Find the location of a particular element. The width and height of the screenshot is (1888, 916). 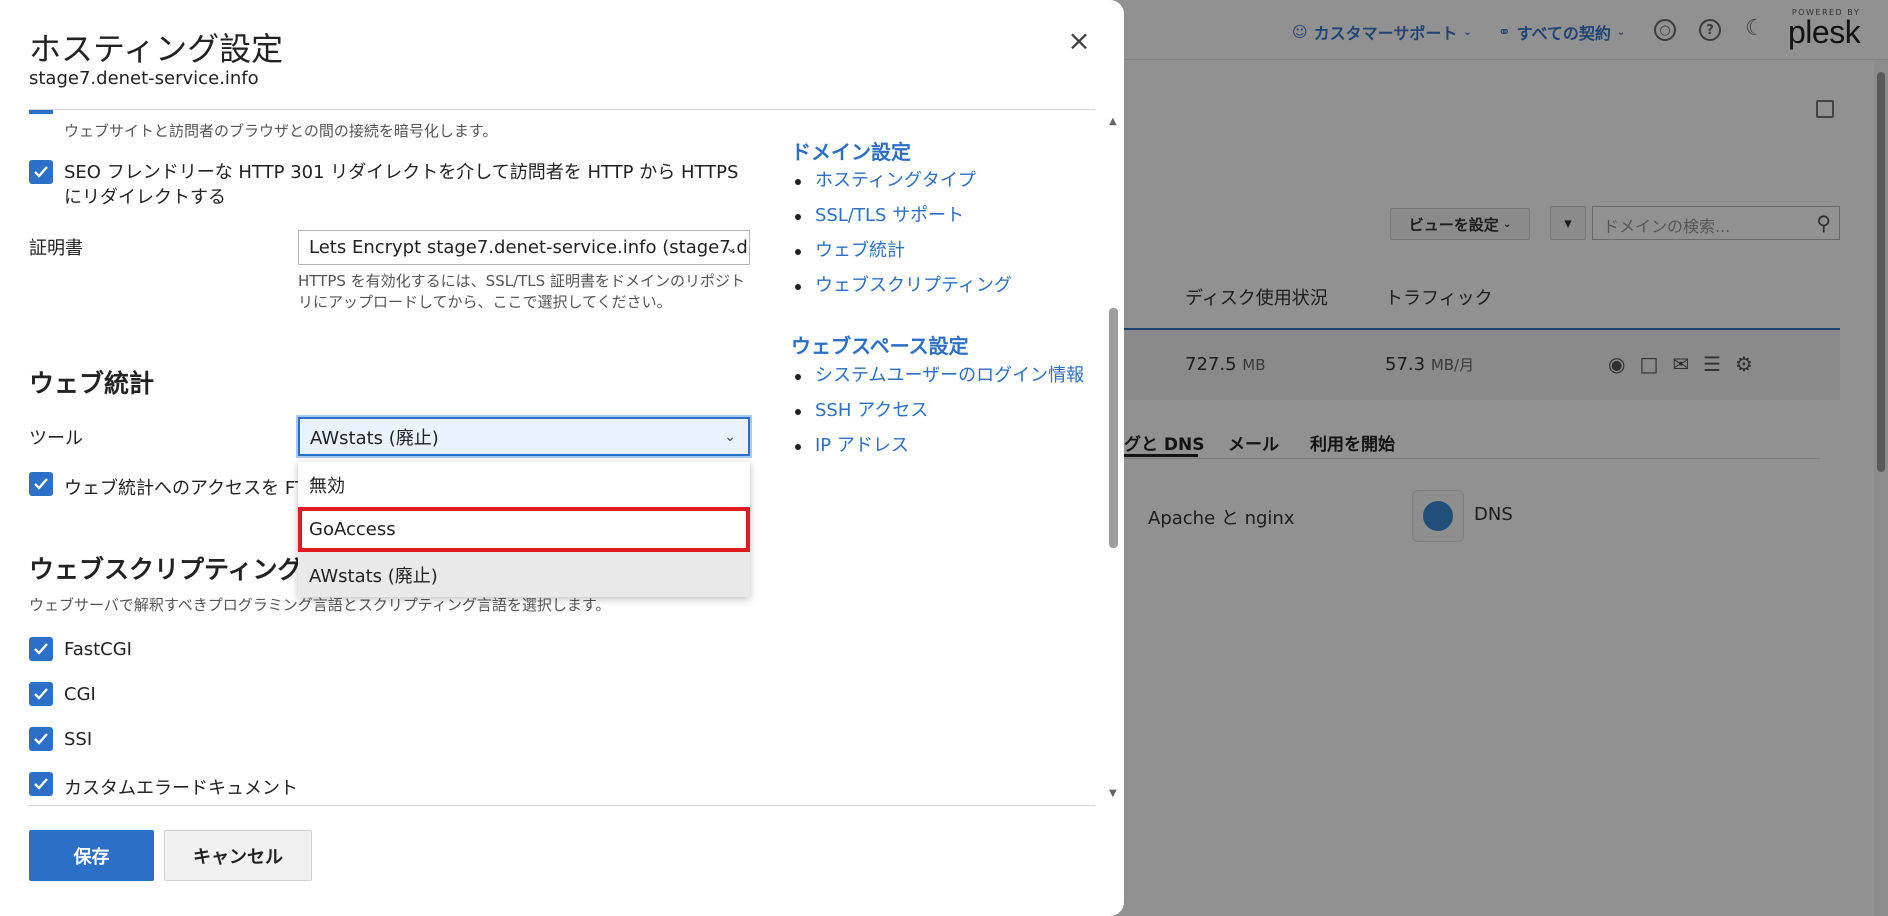

link-ssh-access: SSH アクセス is located at coordinates (941, 411).